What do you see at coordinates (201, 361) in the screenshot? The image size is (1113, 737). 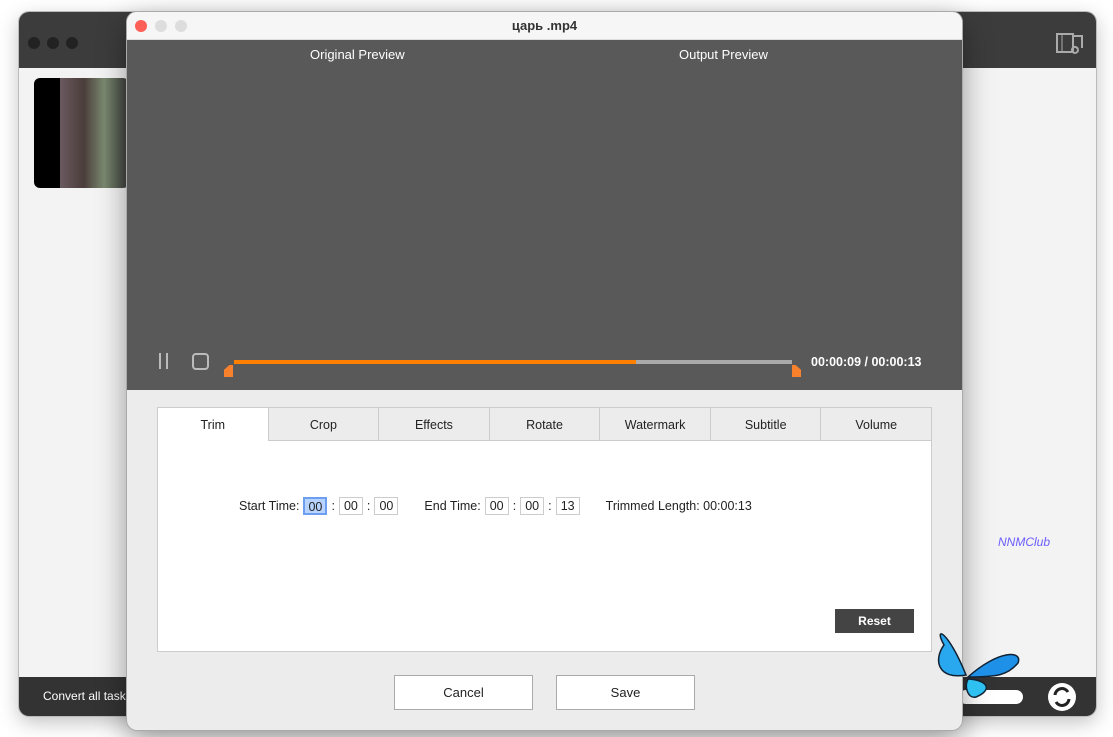 I see `stop-icon` at bounding box center [201, 361].